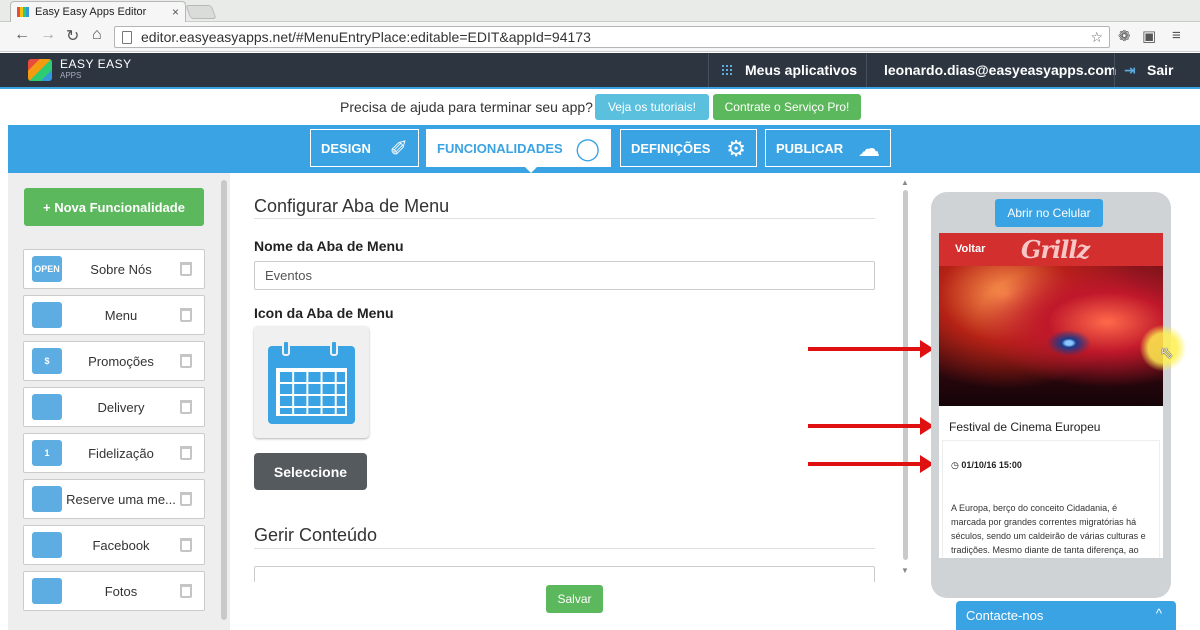 Image resolution: width=1200 pixels, height=630 pixels. What do you see at coordinates (1066, 615) in the screenshot?
I see `contact-us-widget: Contacte-nos ^` at bounding box center [1066, 615].